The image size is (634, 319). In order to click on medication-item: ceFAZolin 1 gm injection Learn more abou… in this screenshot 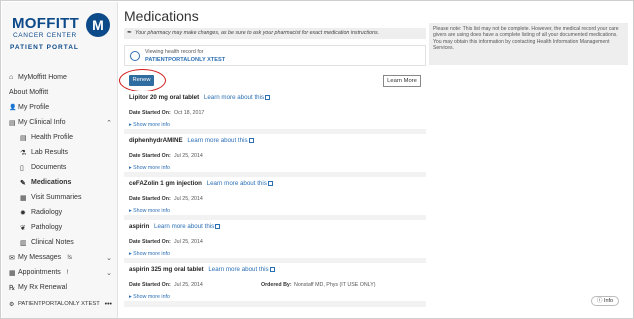, I will do `click(275, 197)`.